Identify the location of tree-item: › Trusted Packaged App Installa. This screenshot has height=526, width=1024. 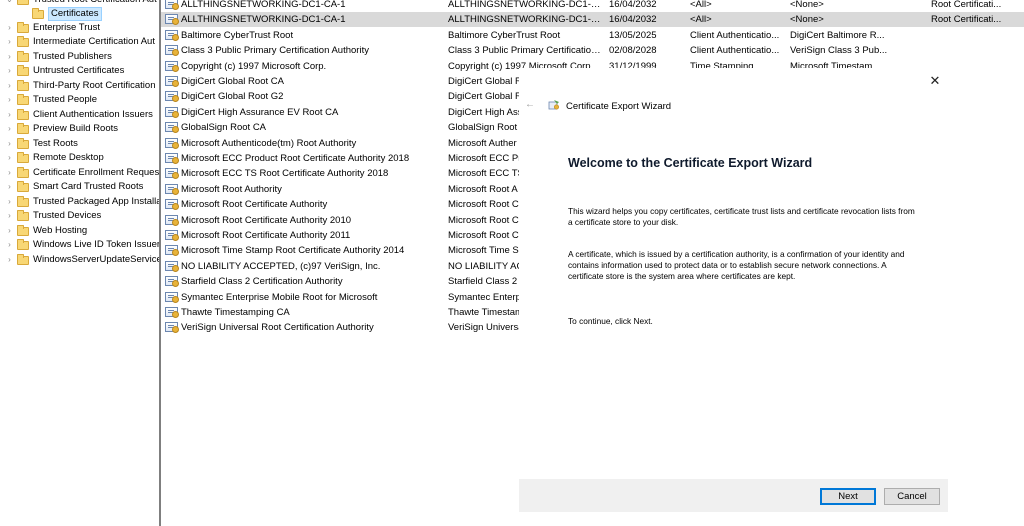
(79, 202).